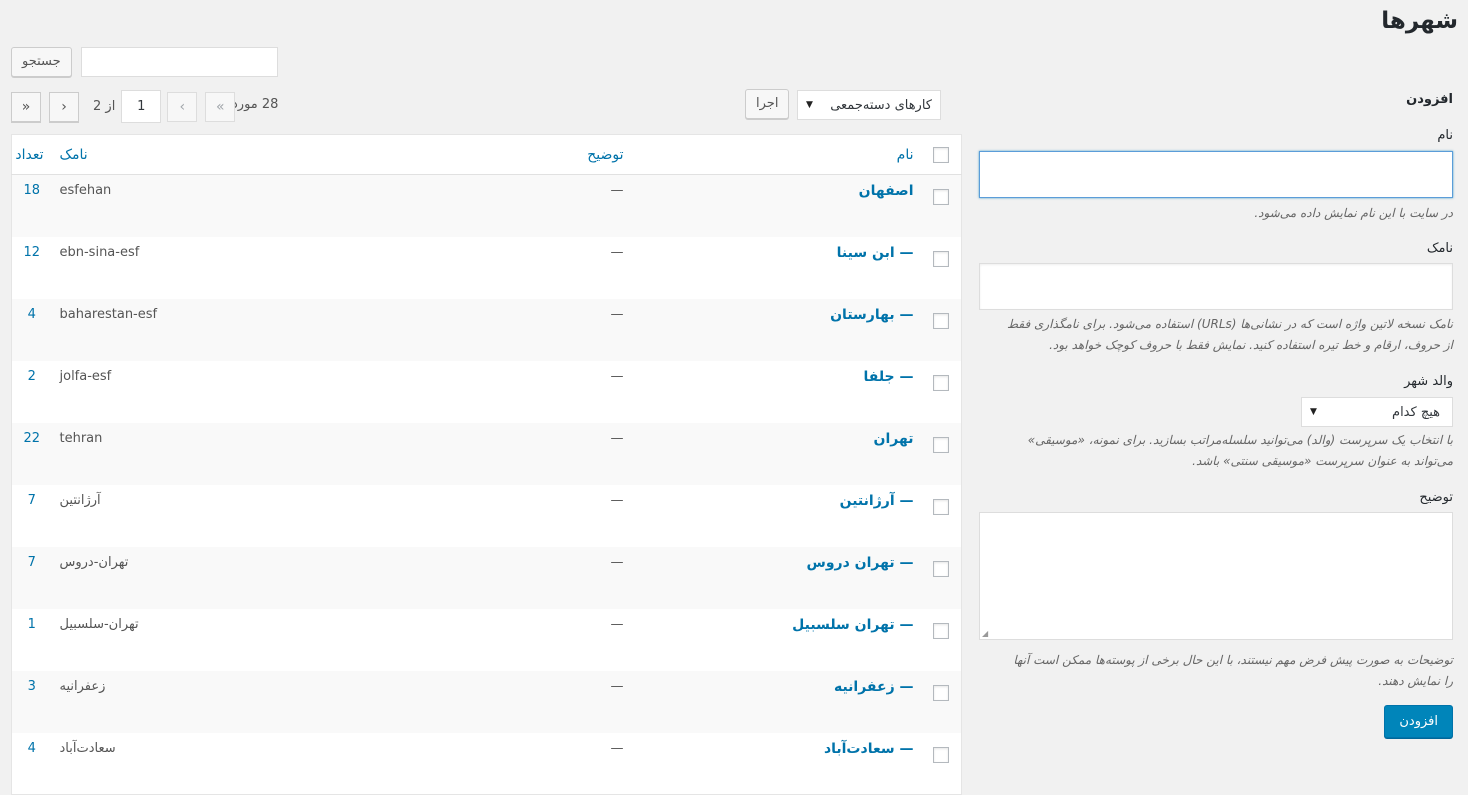 The image size is (1468, 795). Describe the element at coordinates (487, 640) in the screenshot. I see `table-row: — تهران سلسبیل — تهران-سلسبیل 1` at that location.